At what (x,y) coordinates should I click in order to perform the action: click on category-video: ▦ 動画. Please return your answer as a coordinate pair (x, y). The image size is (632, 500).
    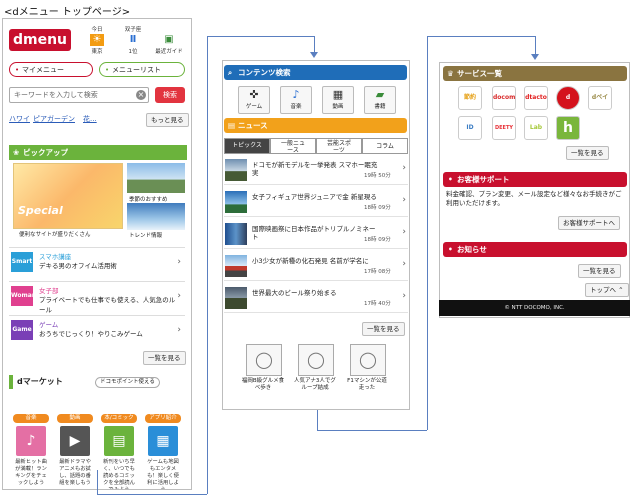
    Looking at the image, I should click on (338, 100).